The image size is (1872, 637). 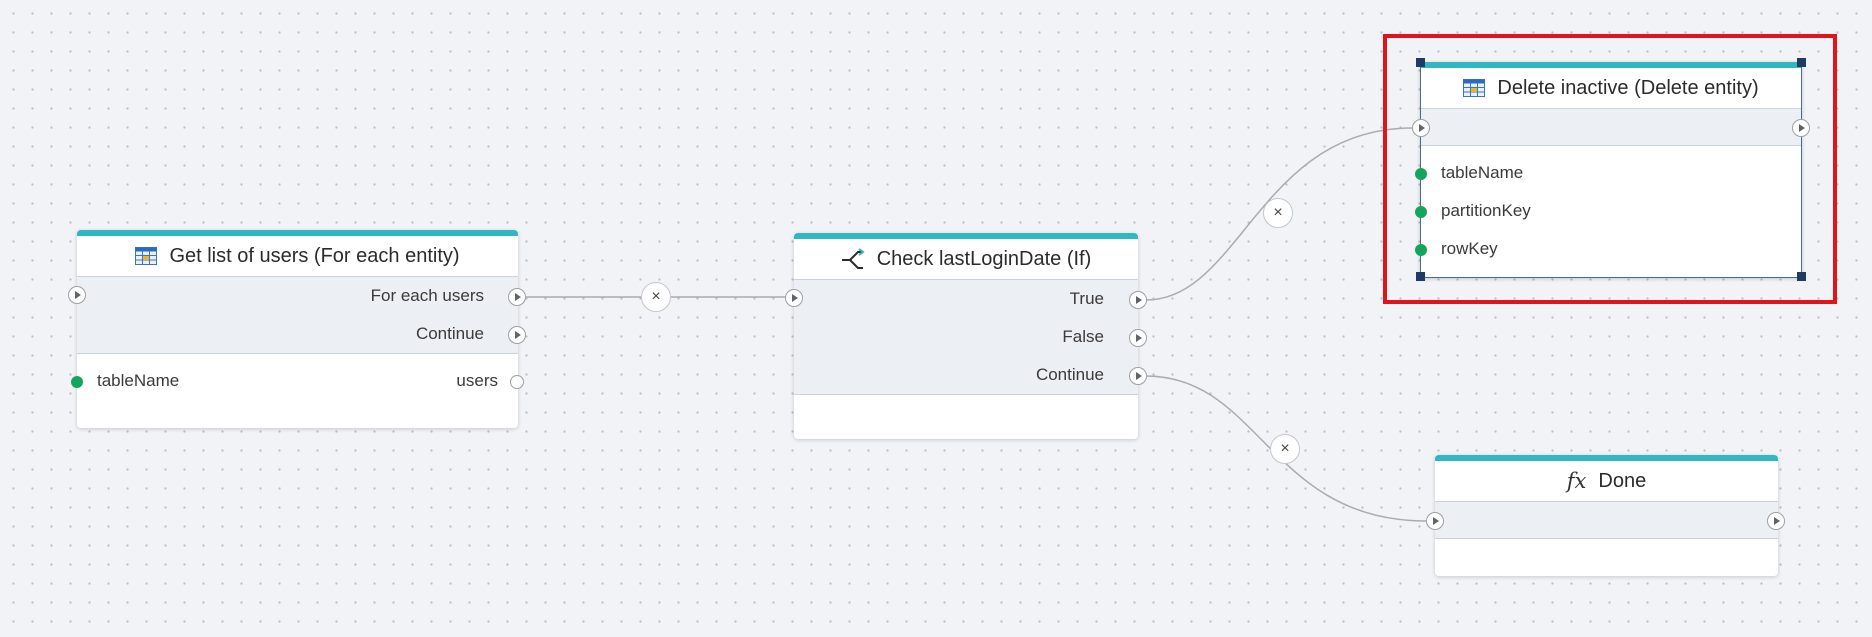 What do you see at coordinates (1776, 521) in the screenshot?
I see `output-port` at bounding box center [1776, 521].